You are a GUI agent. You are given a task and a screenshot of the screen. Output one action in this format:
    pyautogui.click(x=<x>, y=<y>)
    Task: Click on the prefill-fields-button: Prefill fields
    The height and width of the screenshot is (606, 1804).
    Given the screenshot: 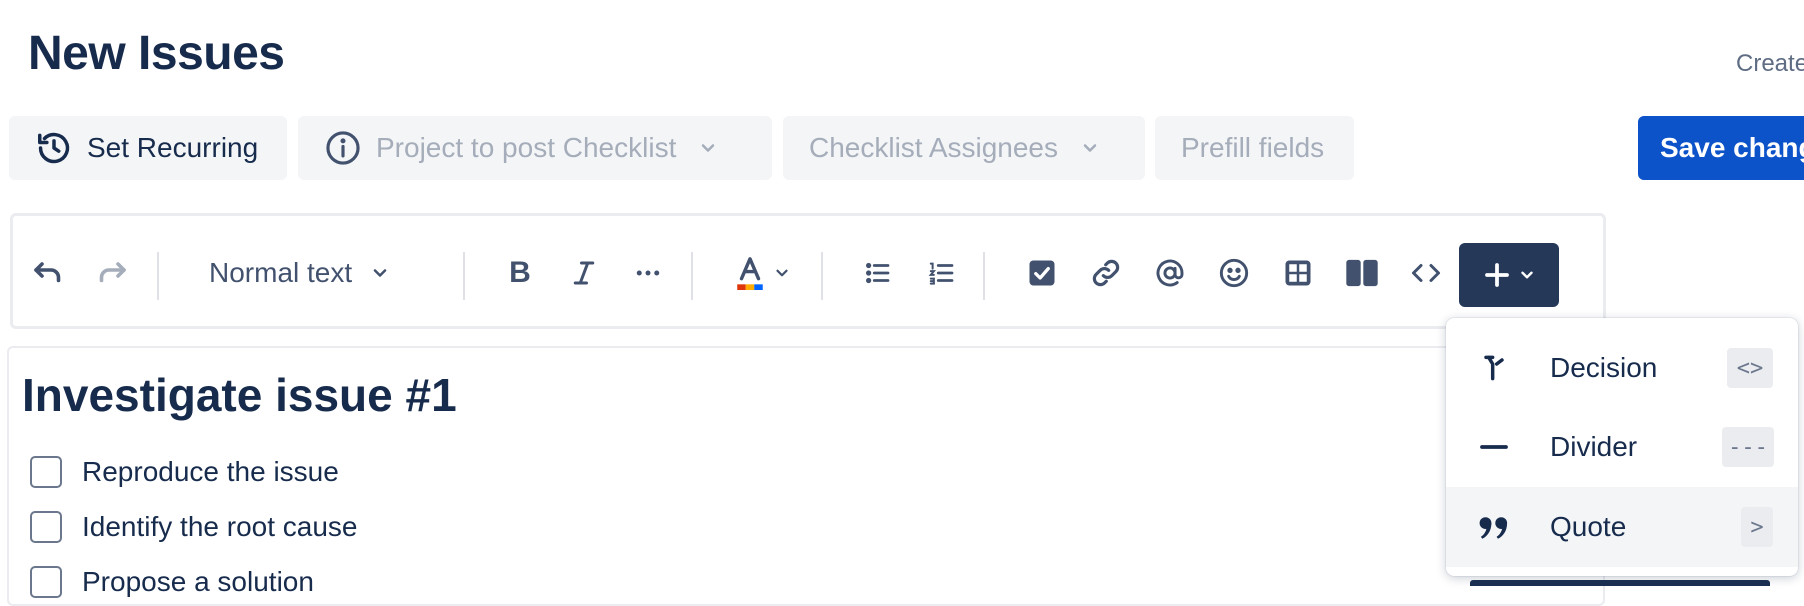 What is the action you would take?
    pyautogui.click(x=1254, y=148)
    